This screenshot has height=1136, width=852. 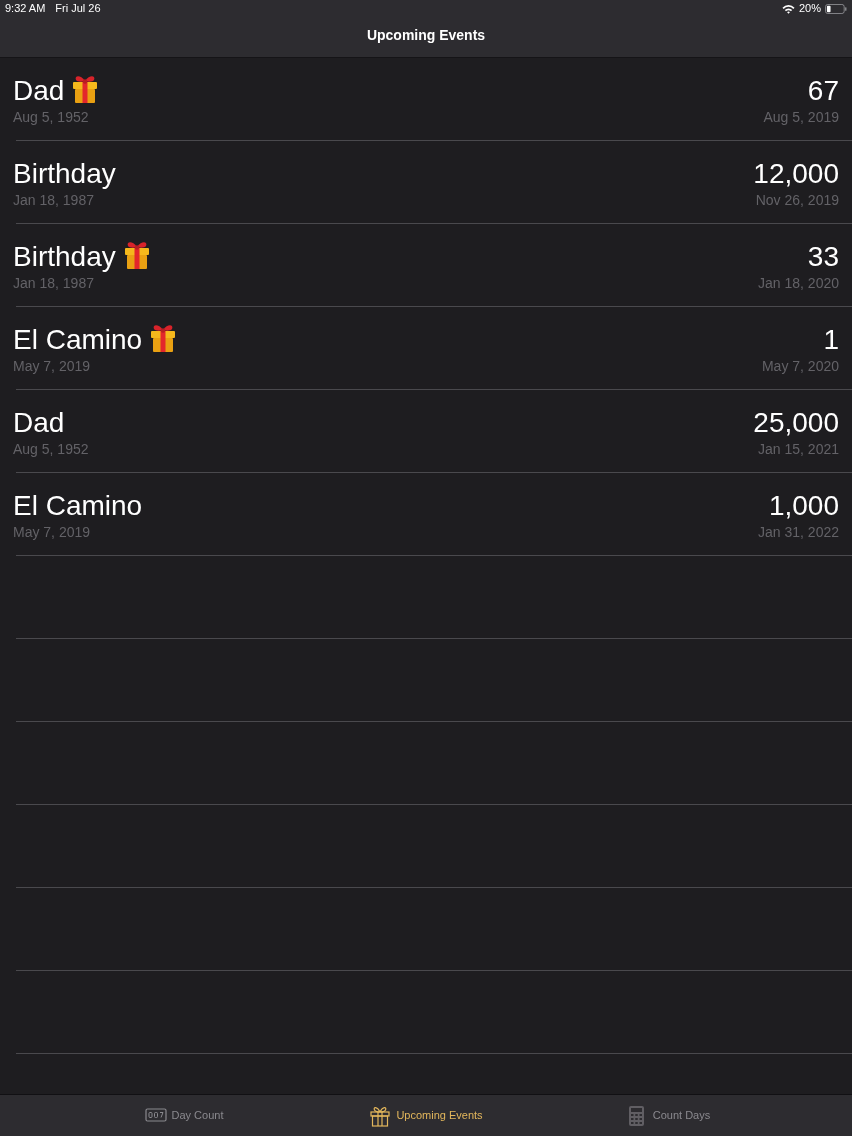 I want to click on target-date: Nov 26, 2019, so click(x=797, y=200).